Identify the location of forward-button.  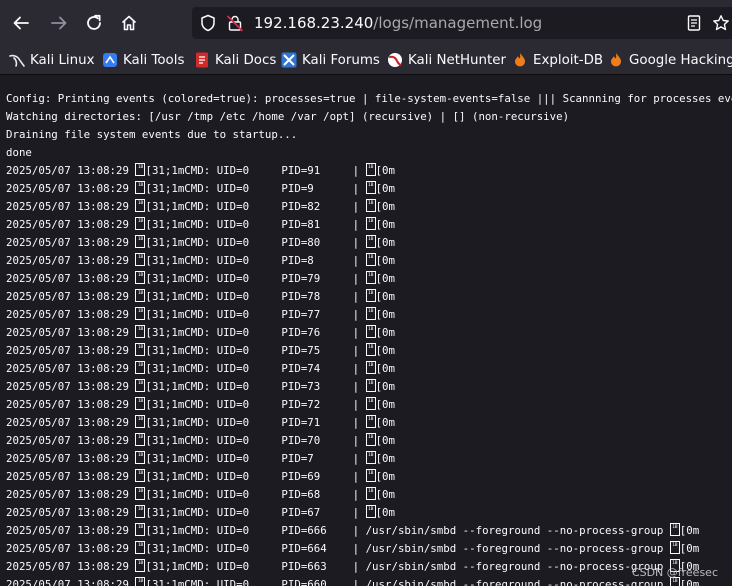
(59, 23).